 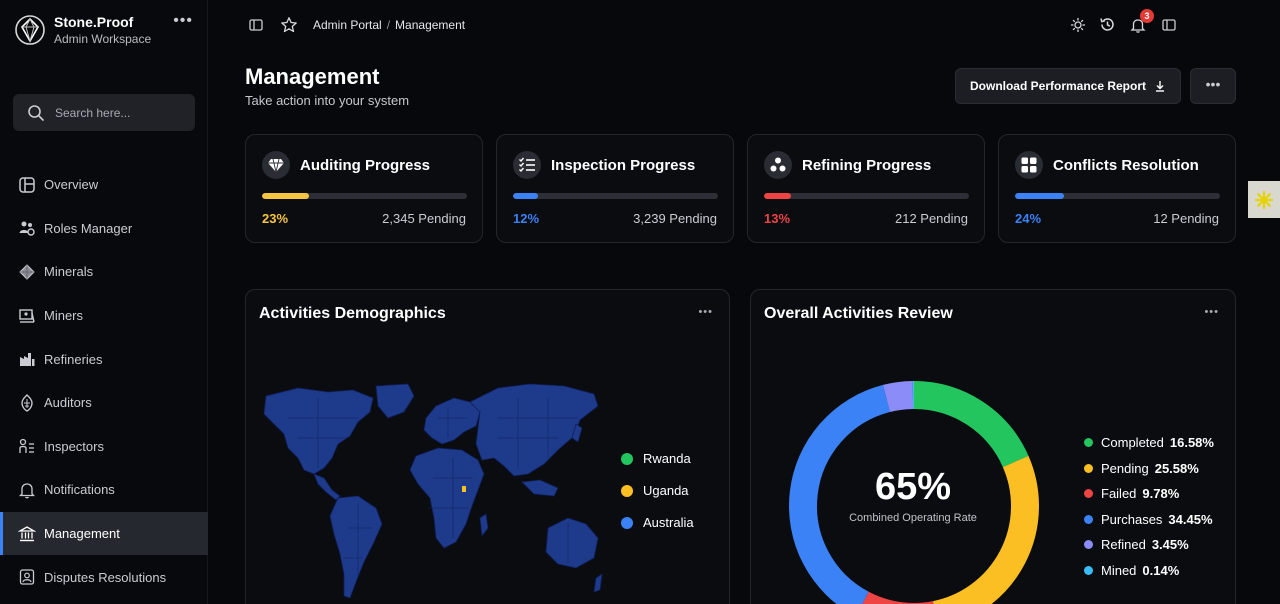 I want to click on legend-purchases: Purchases 34.45%, so click(x=1148, y=519).